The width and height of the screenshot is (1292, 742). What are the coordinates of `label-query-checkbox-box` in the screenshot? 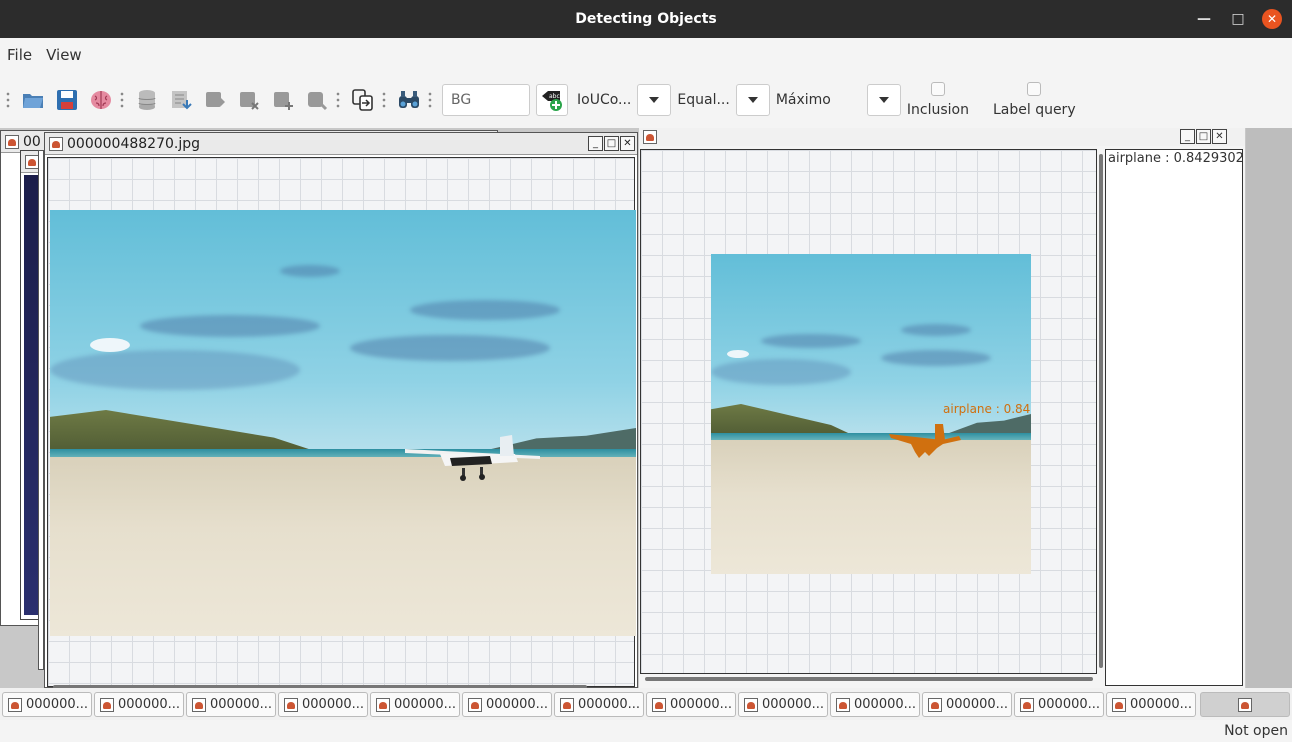 It's located at (1034, 89).